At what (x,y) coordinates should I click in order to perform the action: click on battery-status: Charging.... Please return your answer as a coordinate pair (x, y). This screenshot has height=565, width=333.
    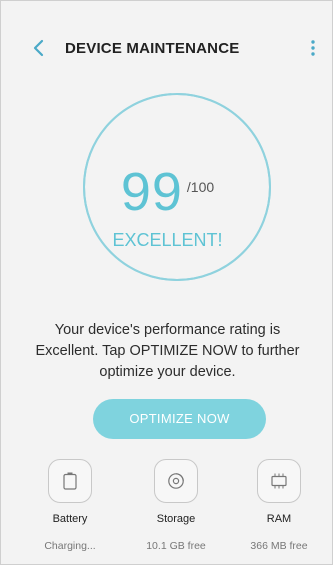
    Looking at the image, I should click on (70, 546).